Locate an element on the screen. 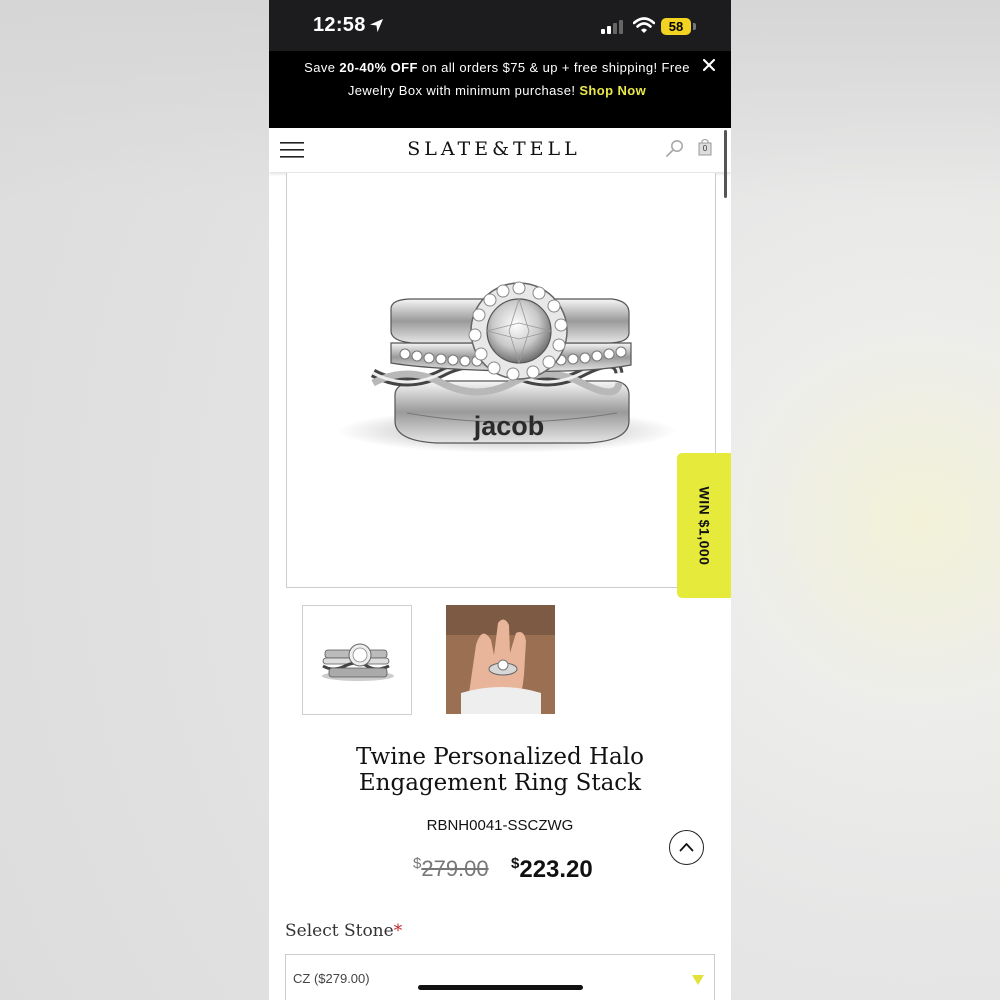 This screenshot has height=1000, width=1000. sale-price: $223.20 is located at coordinates (552, 869).